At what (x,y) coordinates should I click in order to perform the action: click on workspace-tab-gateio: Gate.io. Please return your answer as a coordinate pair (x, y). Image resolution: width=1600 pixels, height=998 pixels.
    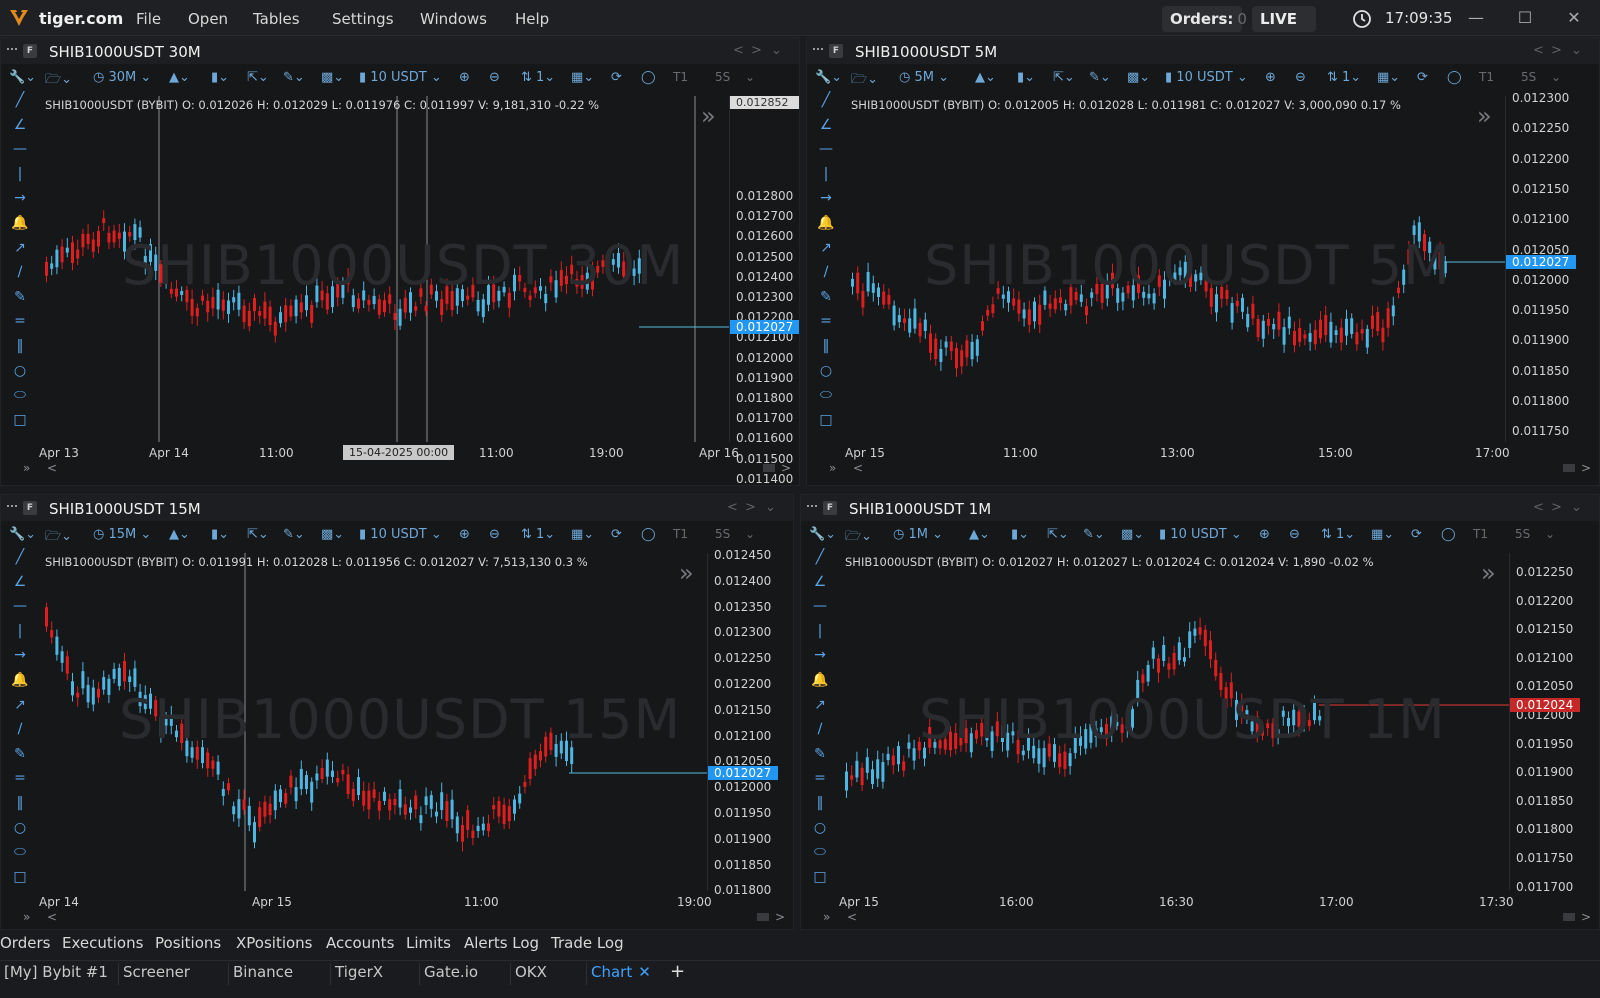
    Looking at the image, I should click on (448, 974).